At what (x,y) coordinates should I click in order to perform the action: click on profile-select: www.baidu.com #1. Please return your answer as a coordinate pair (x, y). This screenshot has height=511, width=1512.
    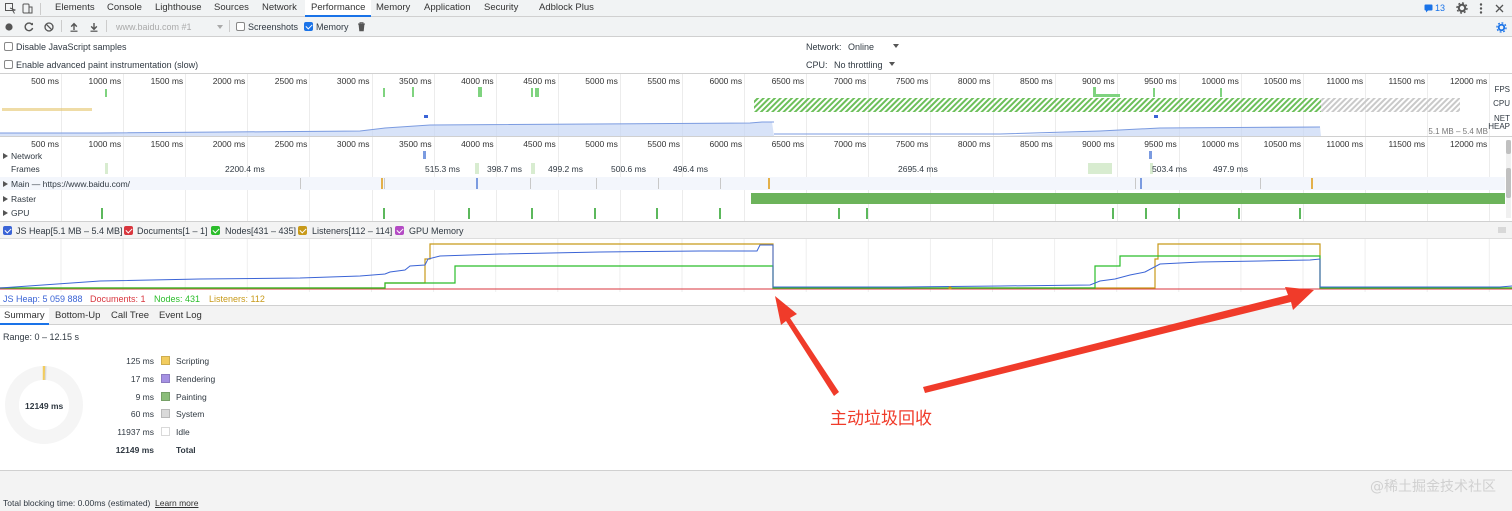
    Looking at the image, I should click on (154, 27).